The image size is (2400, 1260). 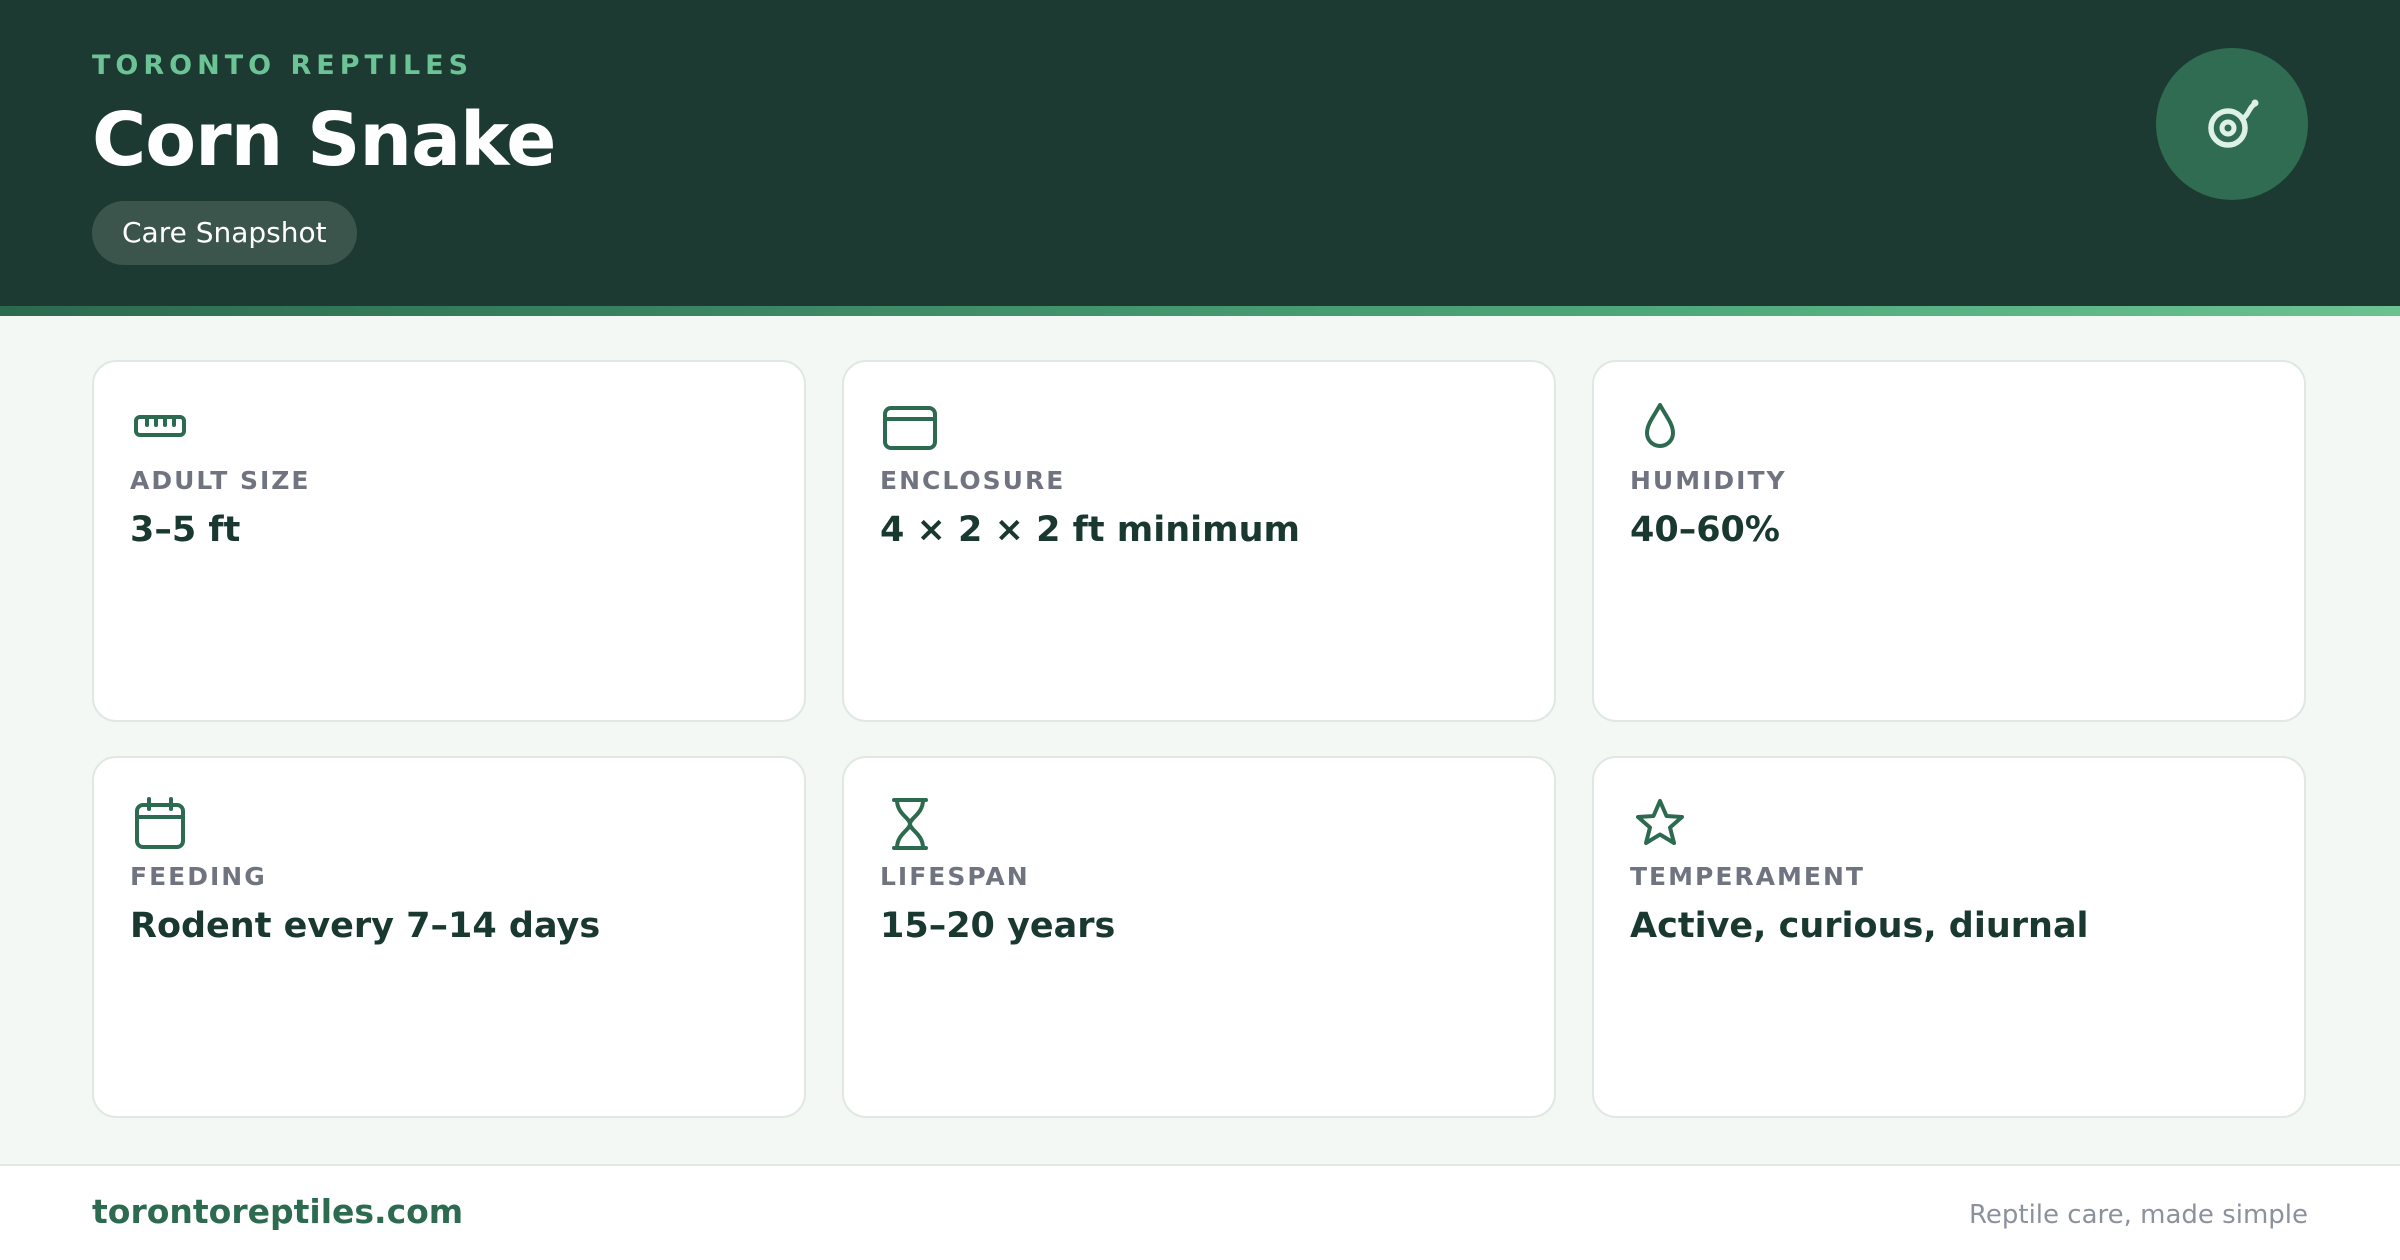 What do you see at coordinates (1859, 926) in the screenshot?
I see `fact-value: Active, curious, diurnal` at bounding box center [1859, 926].